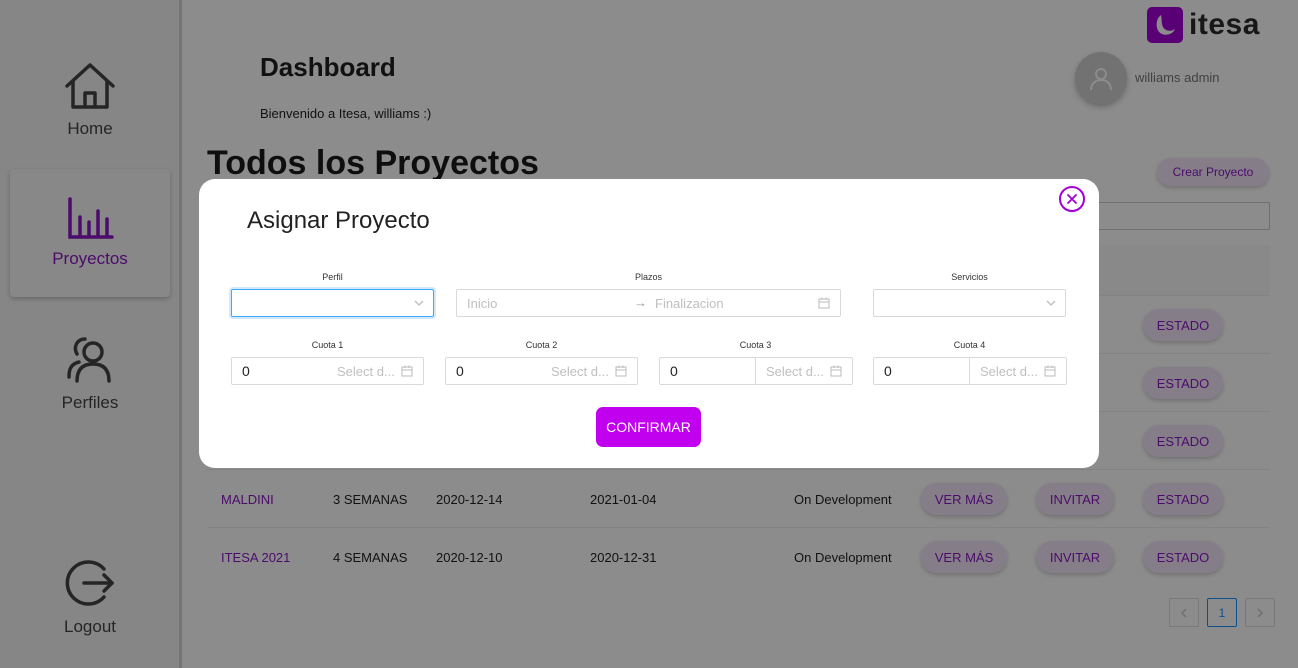  Describe the element at coordinates (541, 345) in the screenshot. I see `cuota-2-label: Cuota 2` at that location.